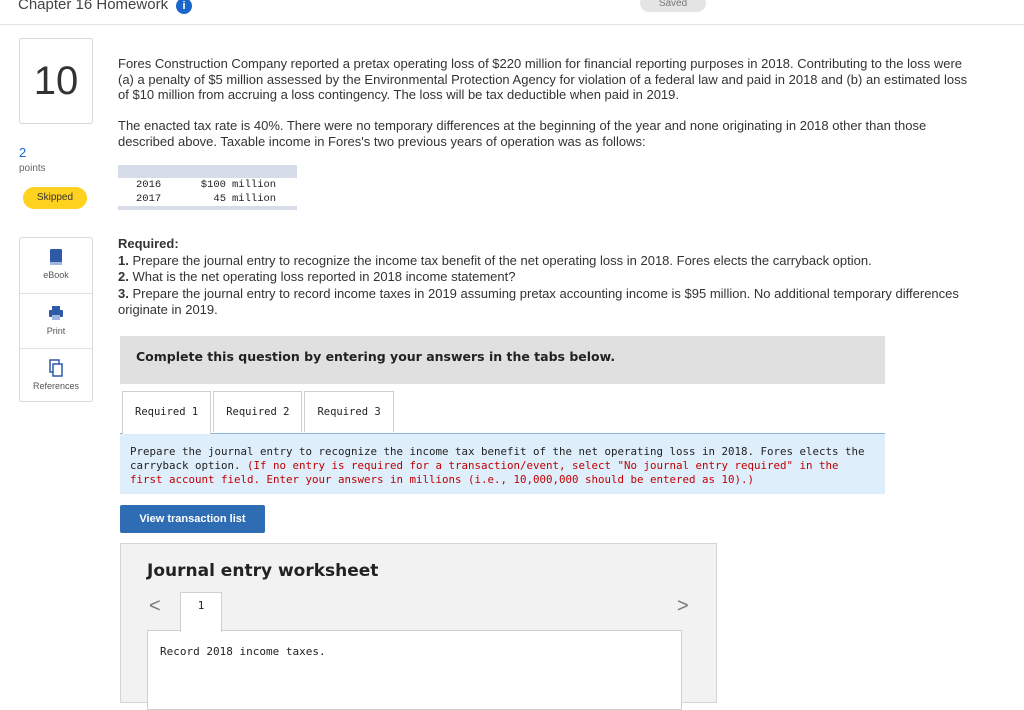 The width and height of the screenshot is (1024, 710). I want to click on info-icon: i, so click(184, 7).